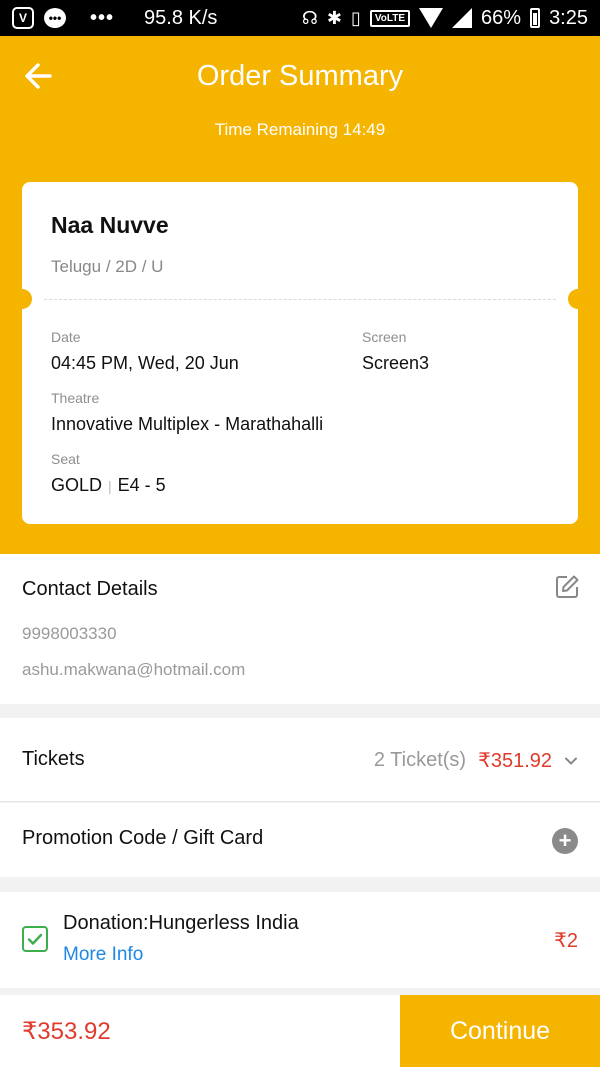 The height and width of the screenshot is (1067, 600). Describe the element at coordinates (102, 17) in the screenshot. I see `more-notifications-icon: •••` at that location.